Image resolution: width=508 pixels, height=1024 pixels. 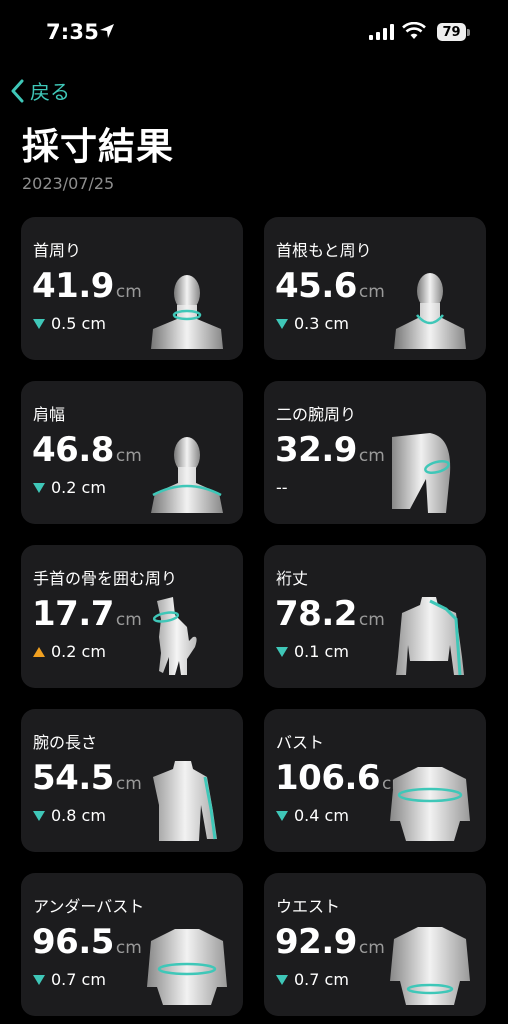 I want to click on status-time: 7:35, so click(x=73, y=32).